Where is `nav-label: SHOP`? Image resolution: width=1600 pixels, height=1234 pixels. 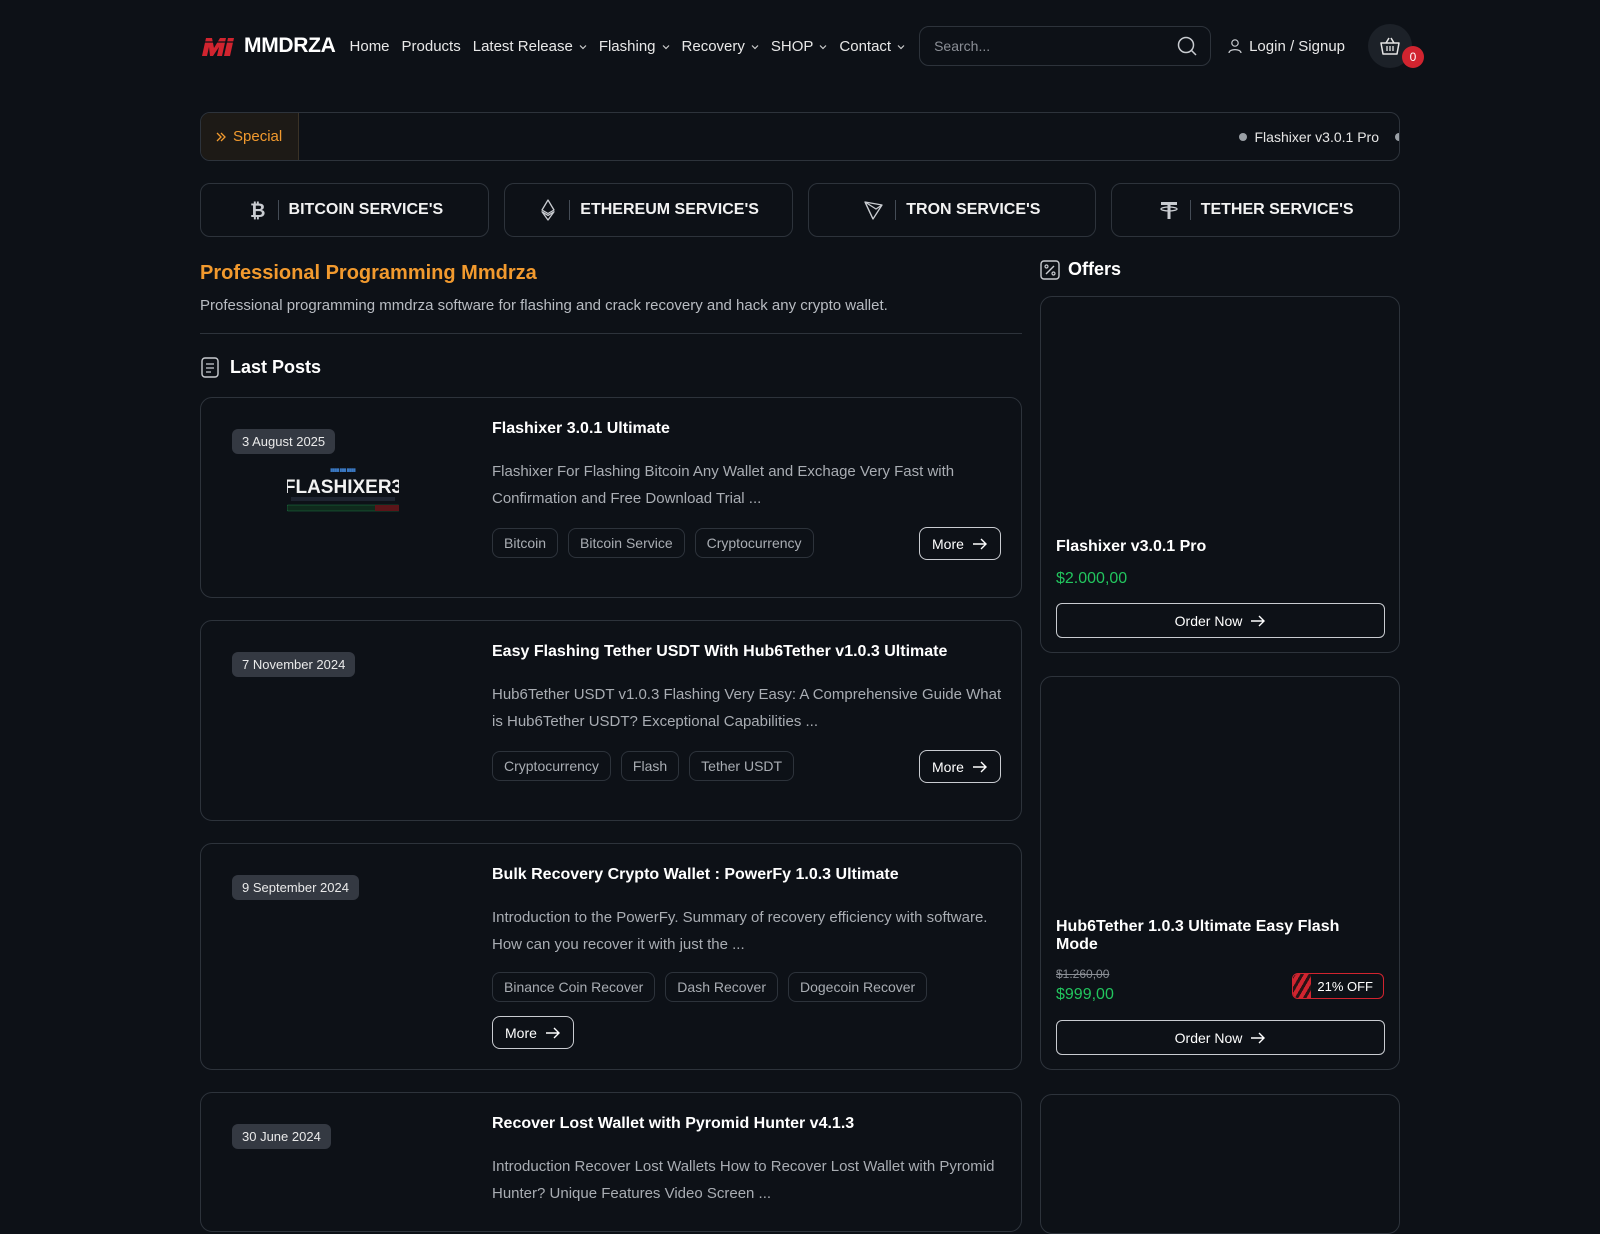
nav-label: SHOP is located at coordinates (792, 46).